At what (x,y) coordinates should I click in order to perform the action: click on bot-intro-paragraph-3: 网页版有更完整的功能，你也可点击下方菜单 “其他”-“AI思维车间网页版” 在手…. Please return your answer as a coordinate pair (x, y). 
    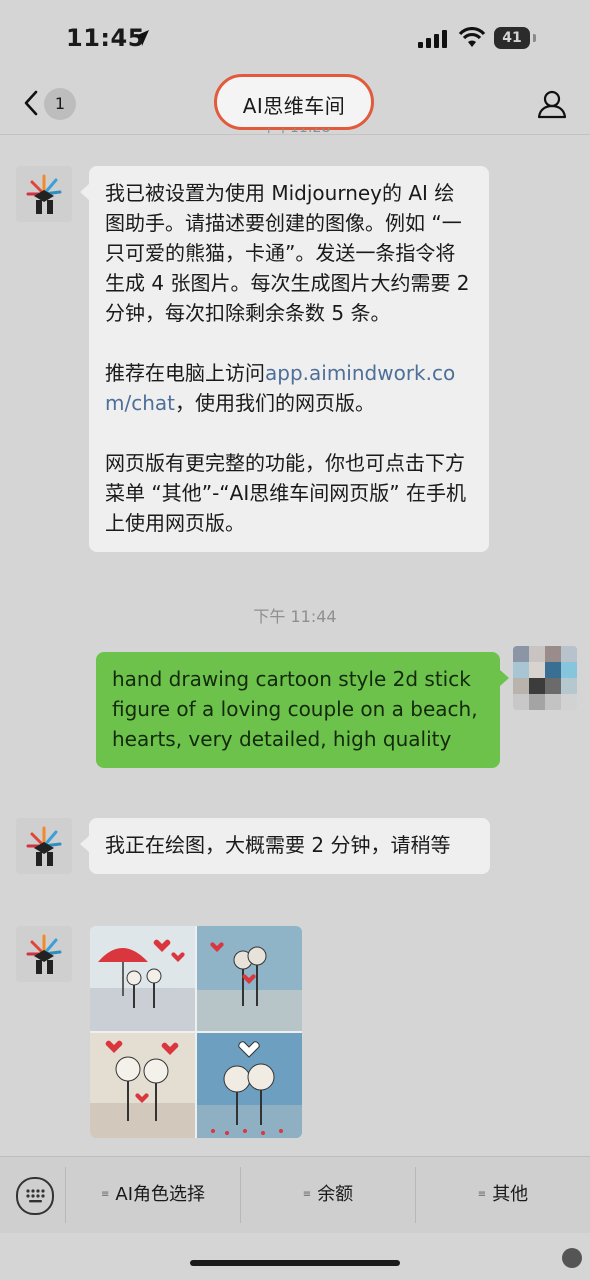
    Looking at the image, I should click on (285, 493).